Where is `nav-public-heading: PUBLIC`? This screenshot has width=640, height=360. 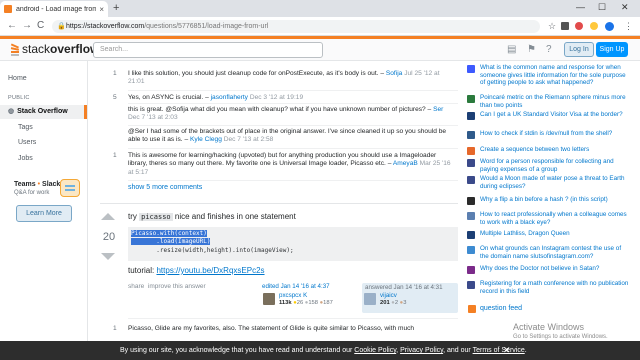 nav-public-heading: PUBLIC is located at coordinates (19, 98).